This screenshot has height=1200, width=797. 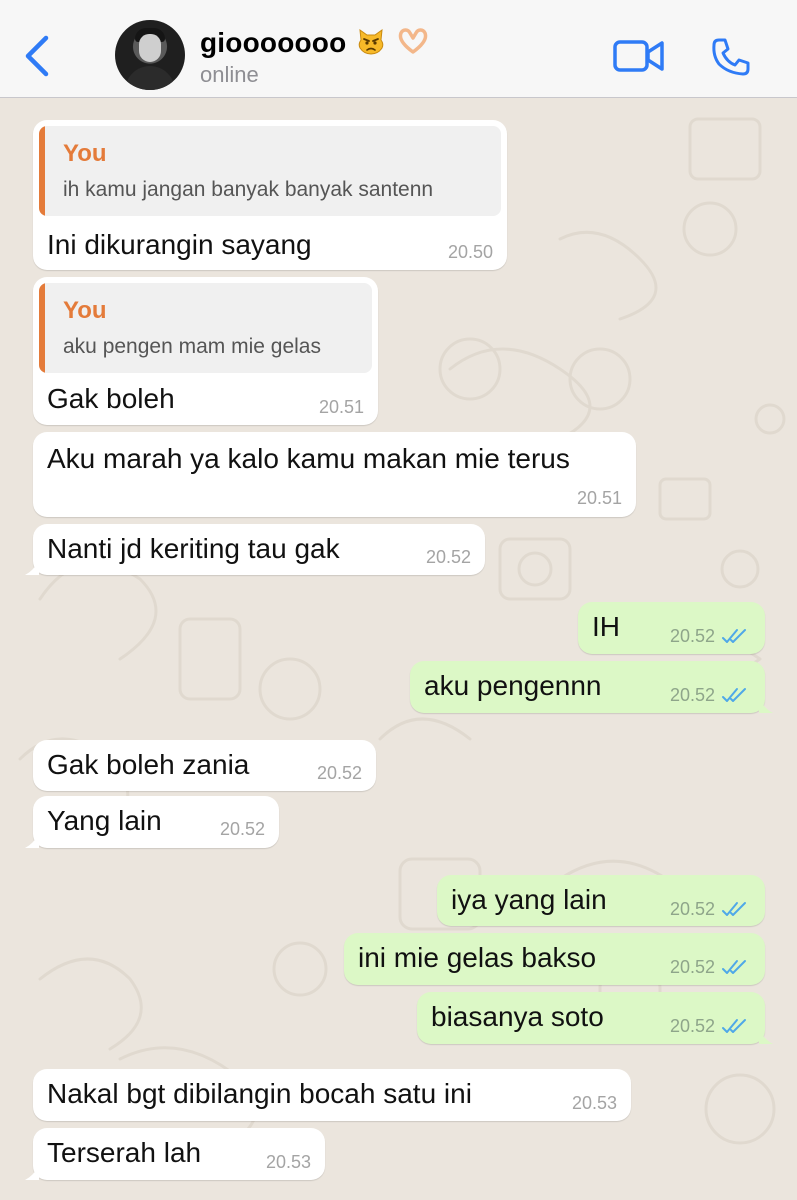 What do you see at coordinates (371, 41) in the screenshot?
I see `pouting-cat-icon` at bounding box center [371, 41].